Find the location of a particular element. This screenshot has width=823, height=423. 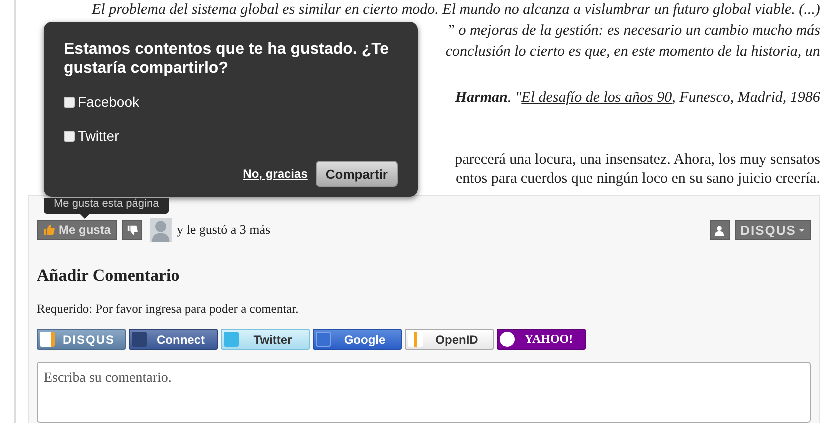

avatar-icon is located at coordinates (161, 230).